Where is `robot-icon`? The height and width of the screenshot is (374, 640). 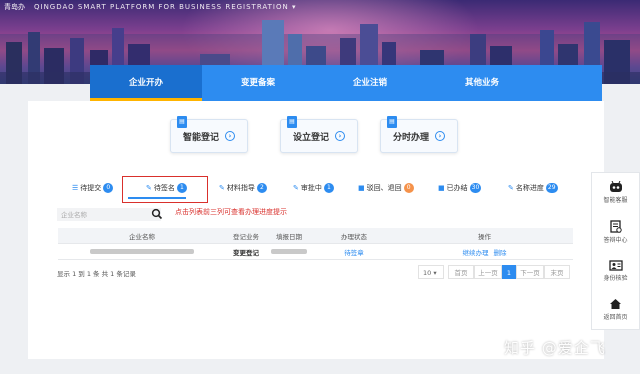
robot-icon is located at coordinates (615, 186).